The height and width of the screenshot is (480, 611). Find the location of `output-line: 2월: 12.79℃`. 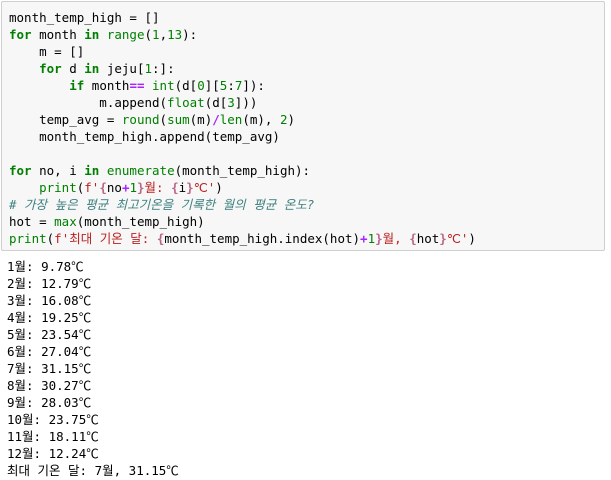

output-line: 2월: 12.79℃ is located at coordinates (49, 283).